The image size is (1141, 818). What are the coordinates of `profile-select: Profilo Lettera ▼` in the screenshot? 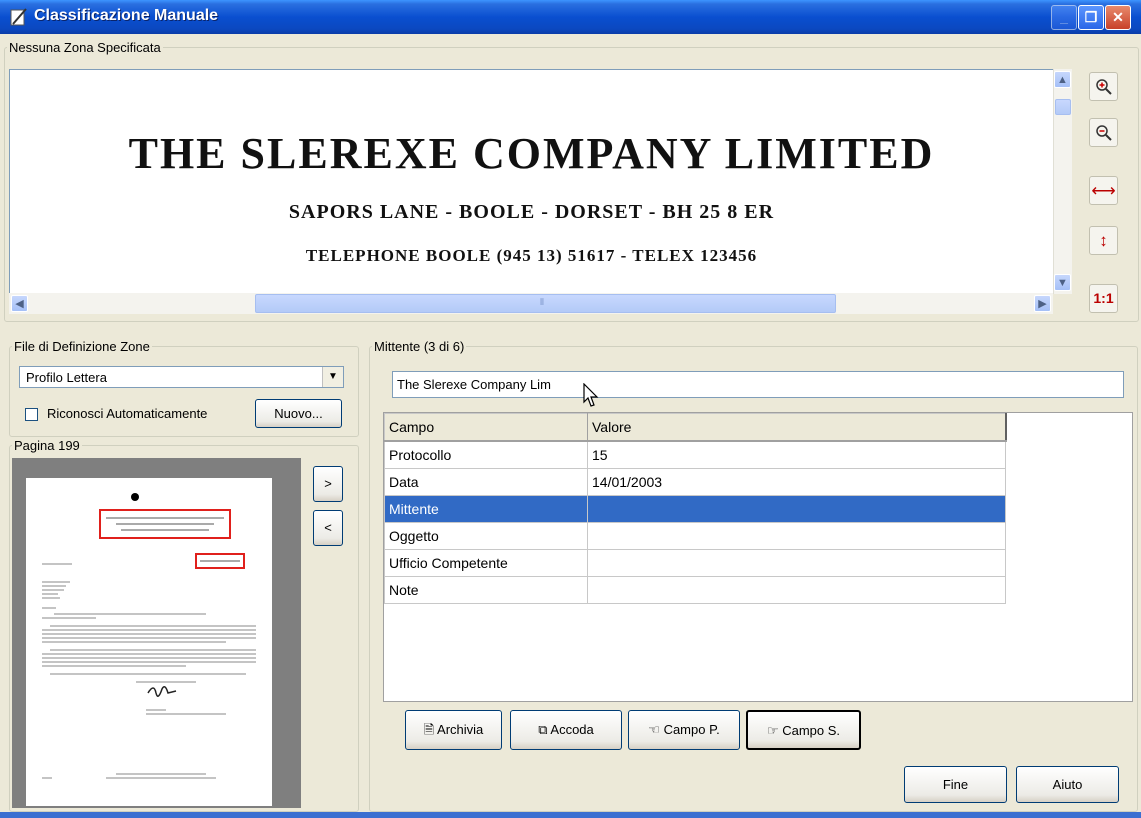 It's located at (181, 377).